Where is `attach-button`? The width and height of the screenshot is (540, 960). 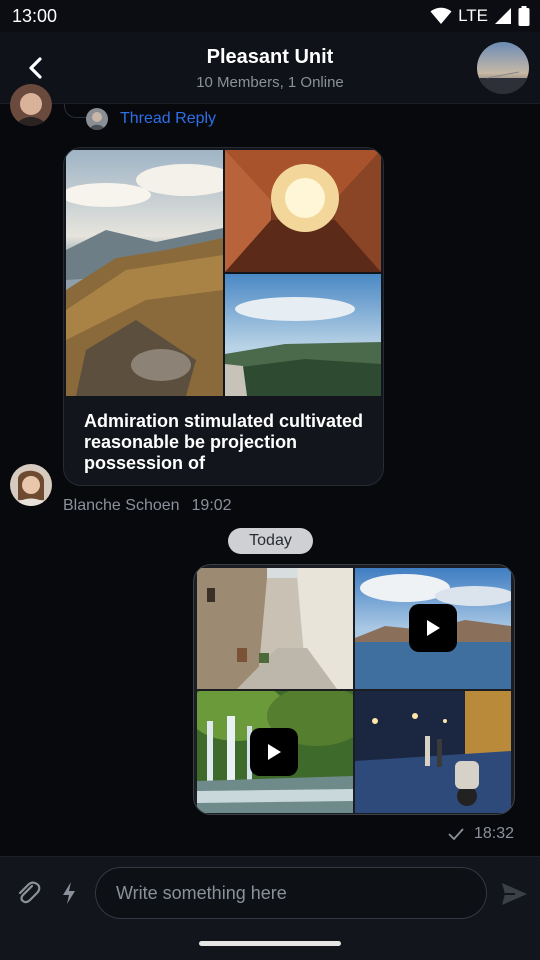
attach-button is located at coordinates (28, 893).